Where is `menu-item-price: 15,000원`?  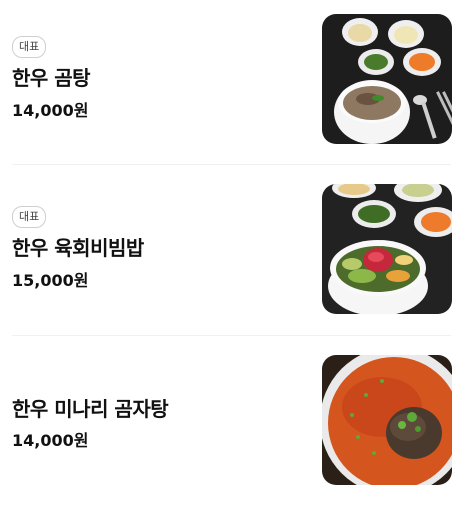 menu-item-price: 15,000원 is located at coordinates (50, 280).